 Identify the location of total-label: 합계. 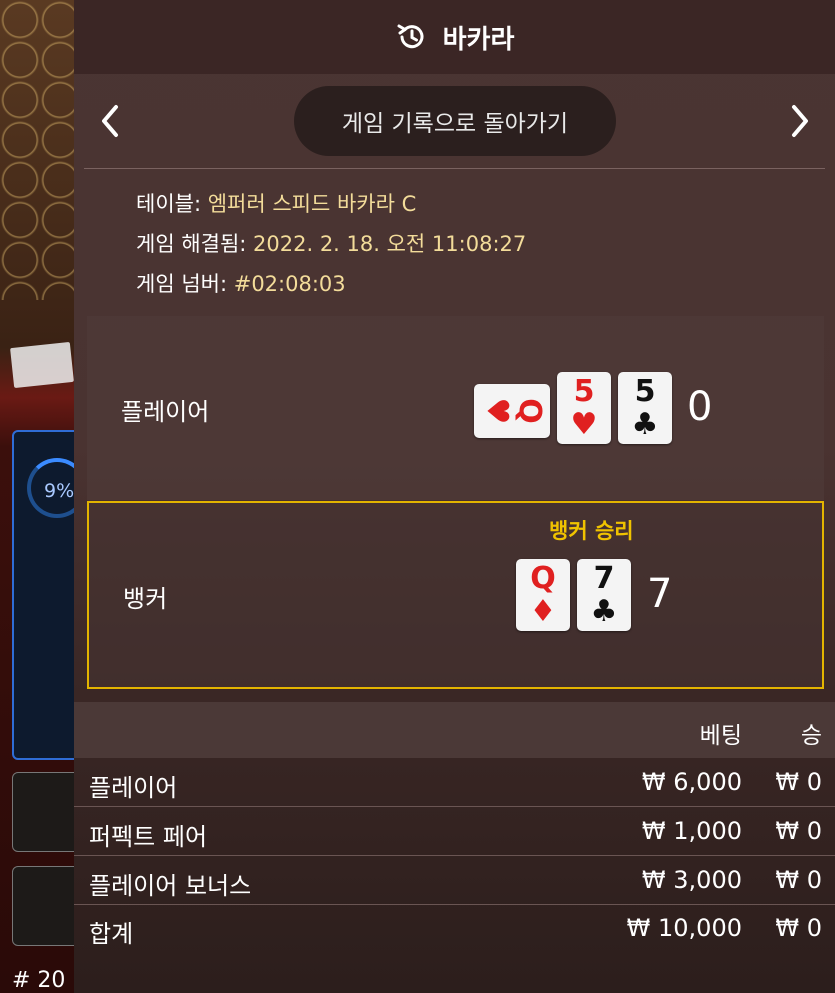
(111, 934).